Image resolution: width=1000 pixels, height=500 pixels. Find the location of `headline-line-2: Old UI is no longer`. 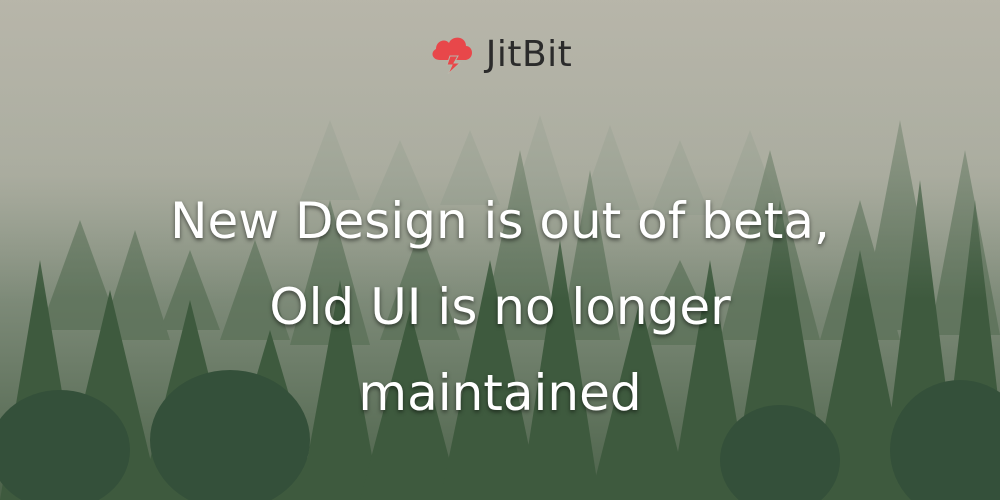

headline-line-2: Old UI is no longer is located at coordinates (500, 307).